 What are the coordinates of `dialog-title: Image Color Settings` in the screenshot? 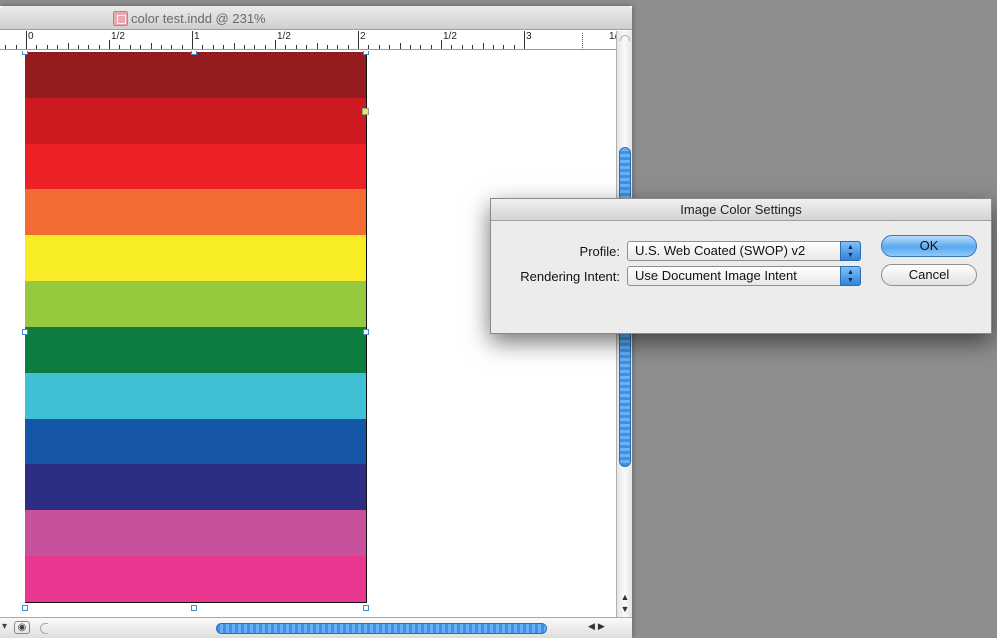 It's located at (741, 210).